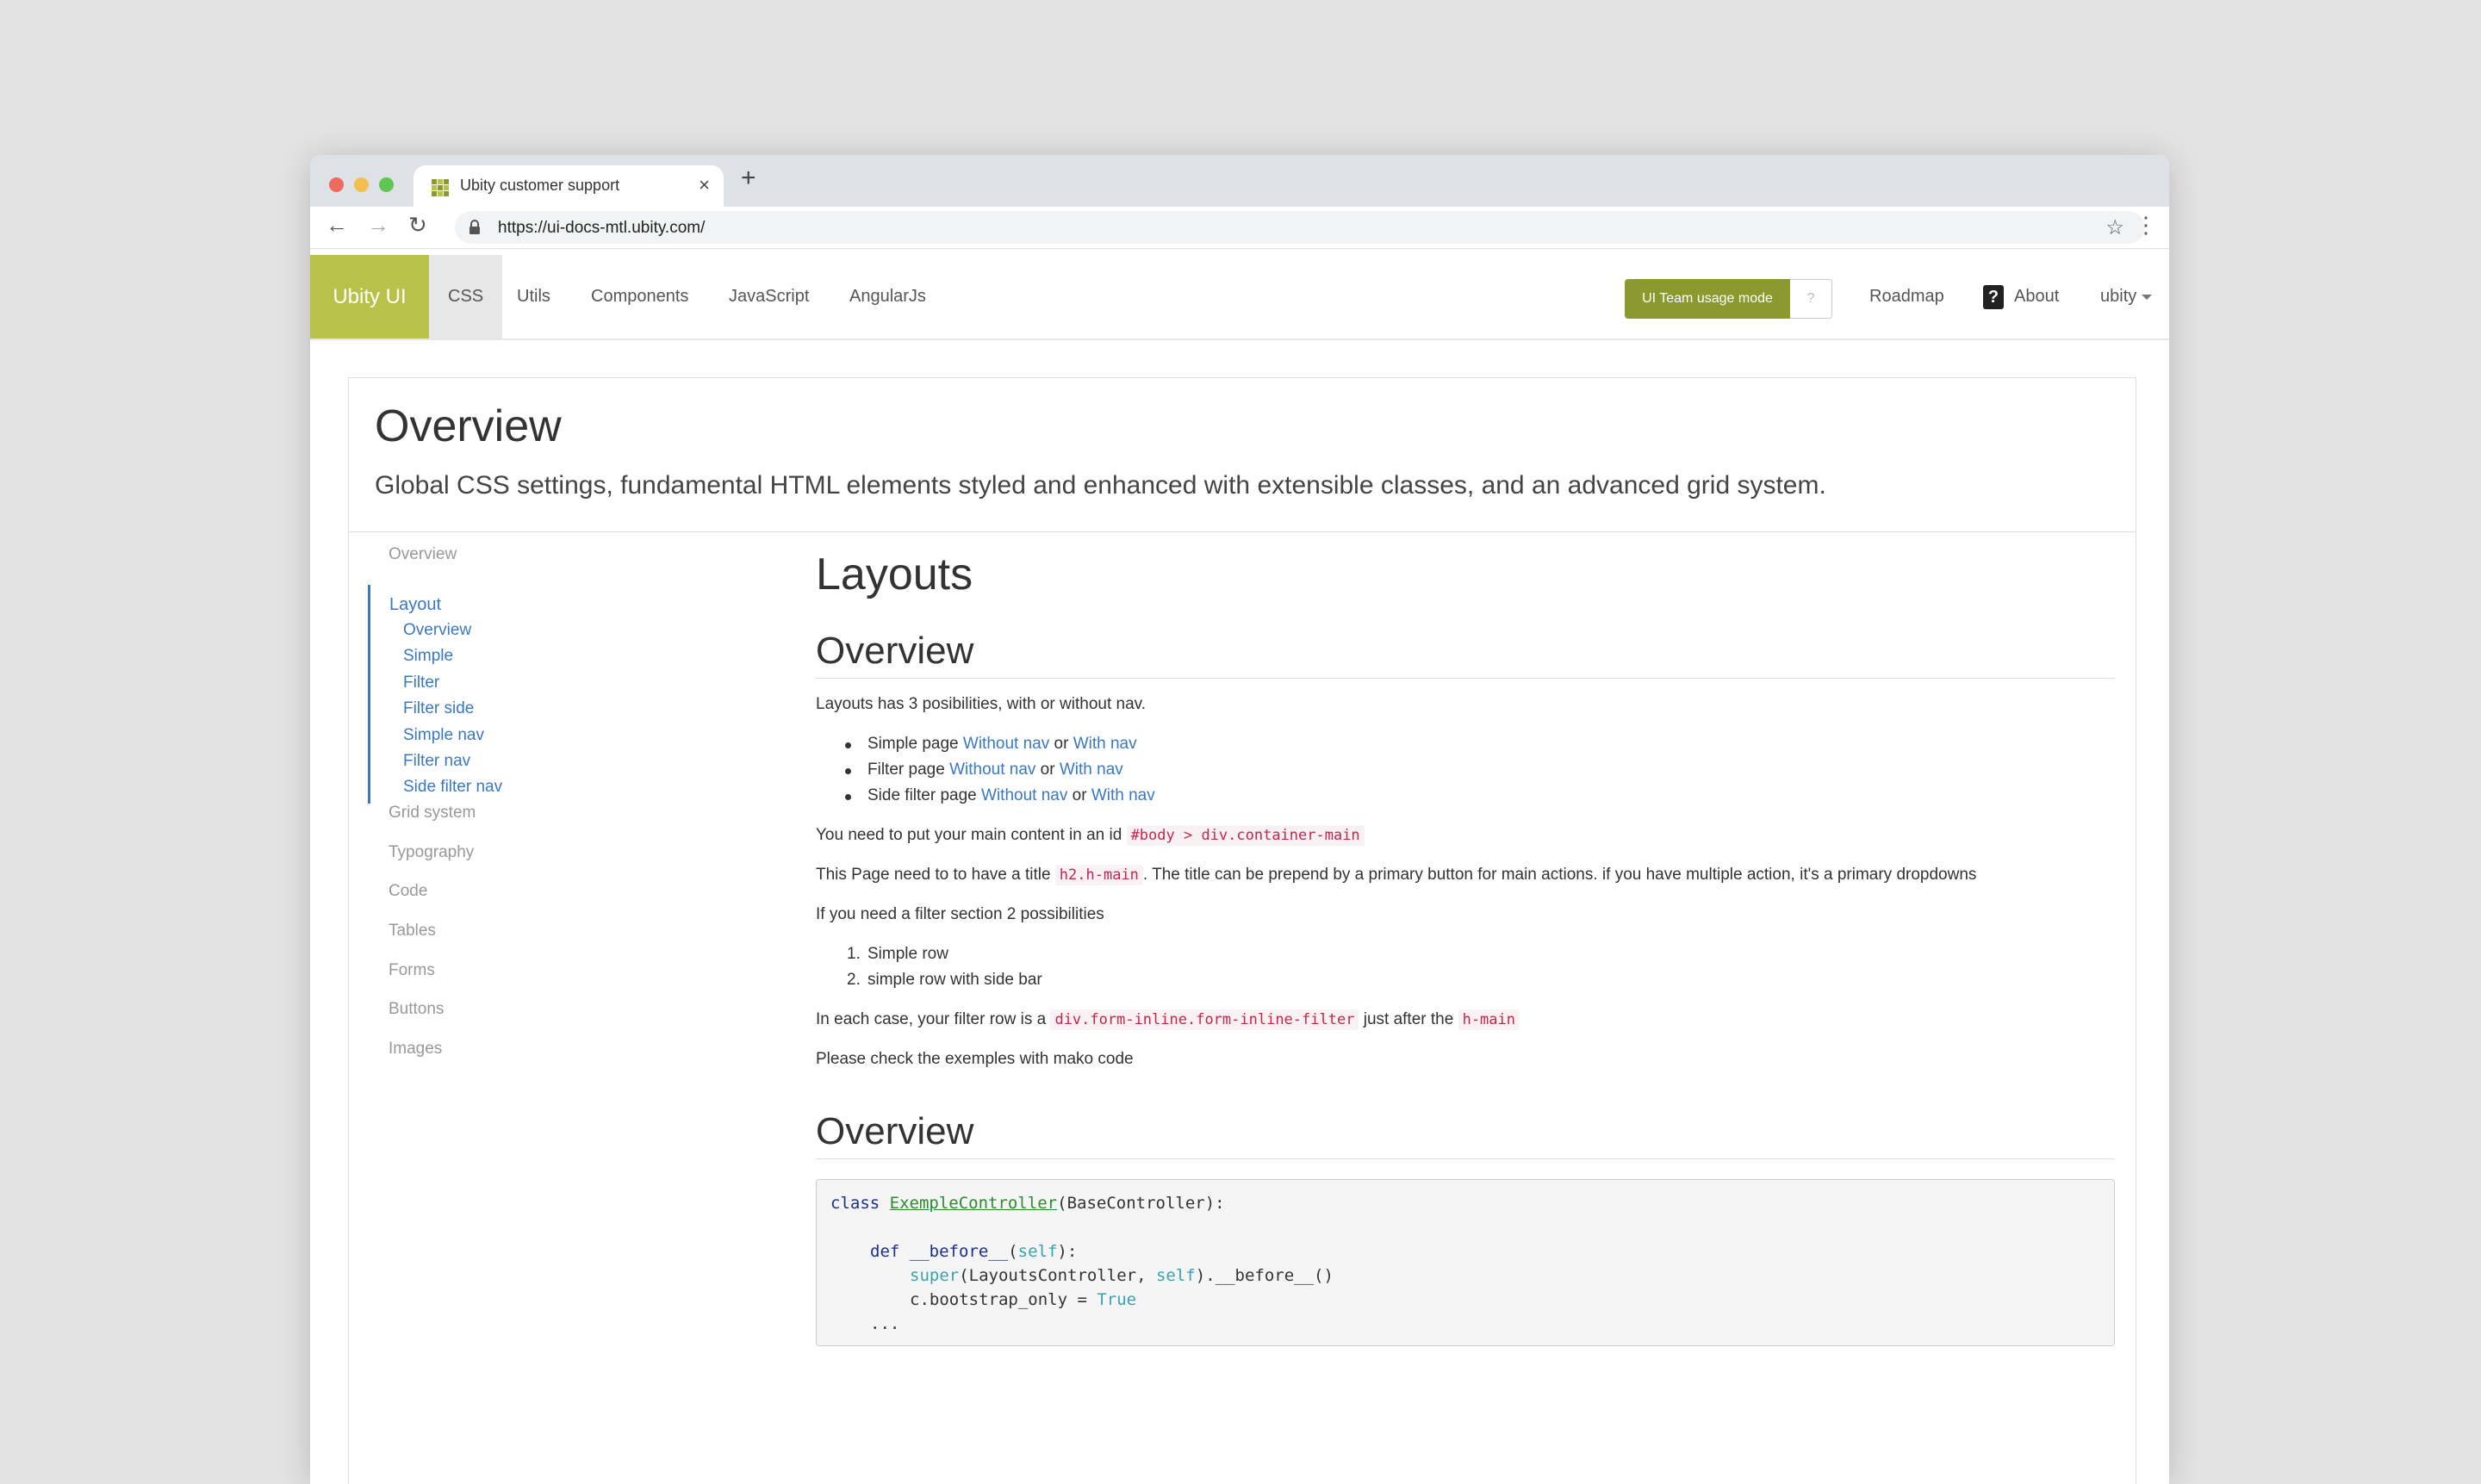 The height and width of the screenshot is (1484, 2481). I want to click on reload-icon: ↻, so click(417, 225).